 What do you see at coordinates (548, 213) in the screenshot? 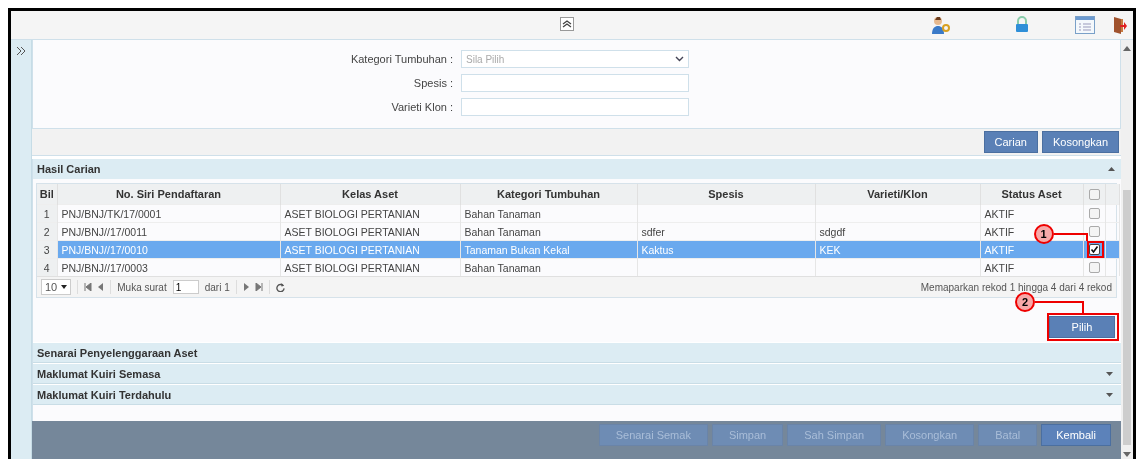
I see `table-cell: Bahan Tanaman` at bounding box center [548, 213].